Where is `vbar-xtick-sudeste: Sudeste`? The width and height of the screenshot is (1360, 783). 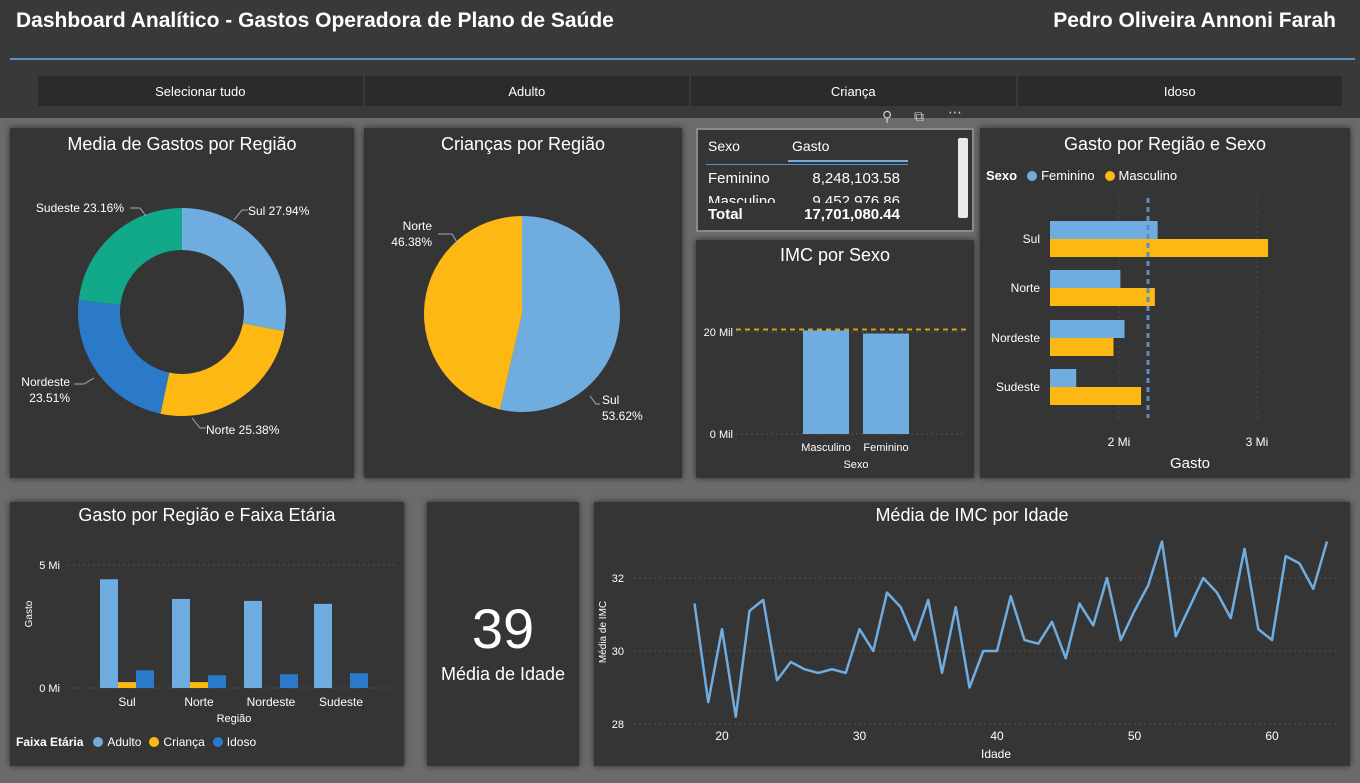 vbar-xtick-sudeste: Sudeste is located at coordinates (341, 702).